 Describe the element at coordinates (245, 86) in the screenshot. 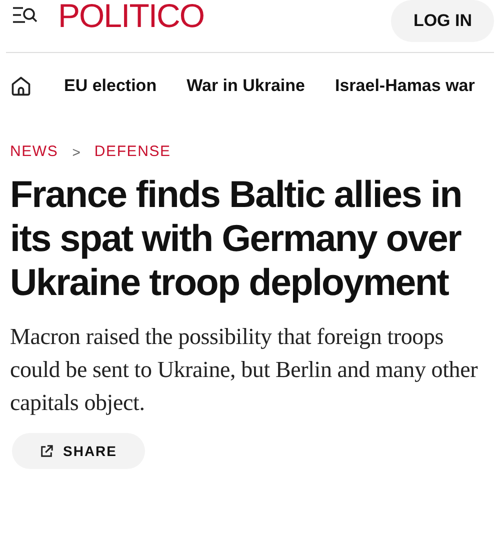

I see `nav-link: War in Ukraine` at that location.